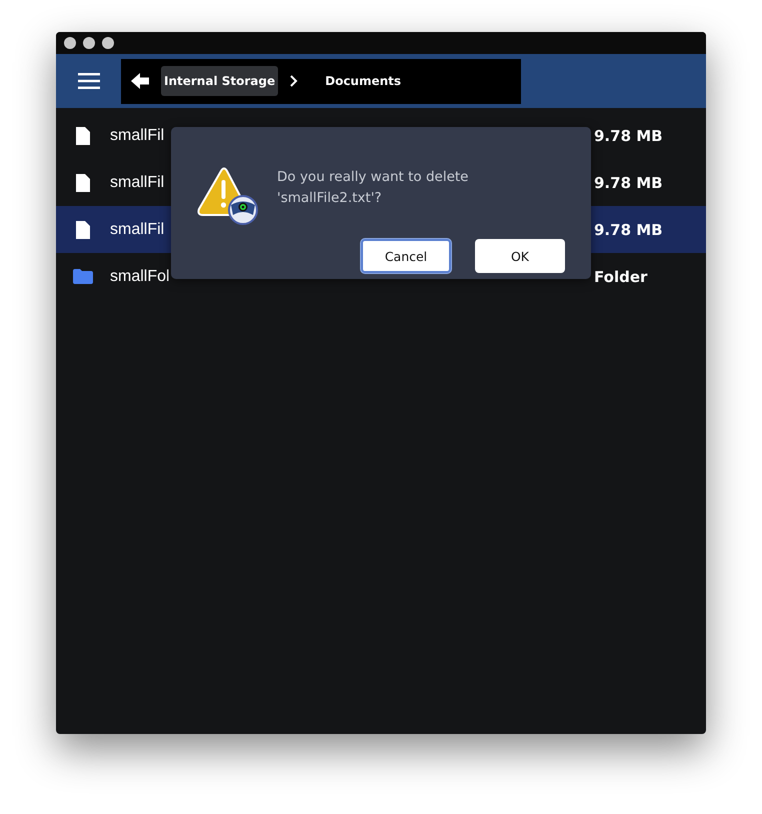  I want to click on file-name: smallFol, so click(140, 277).